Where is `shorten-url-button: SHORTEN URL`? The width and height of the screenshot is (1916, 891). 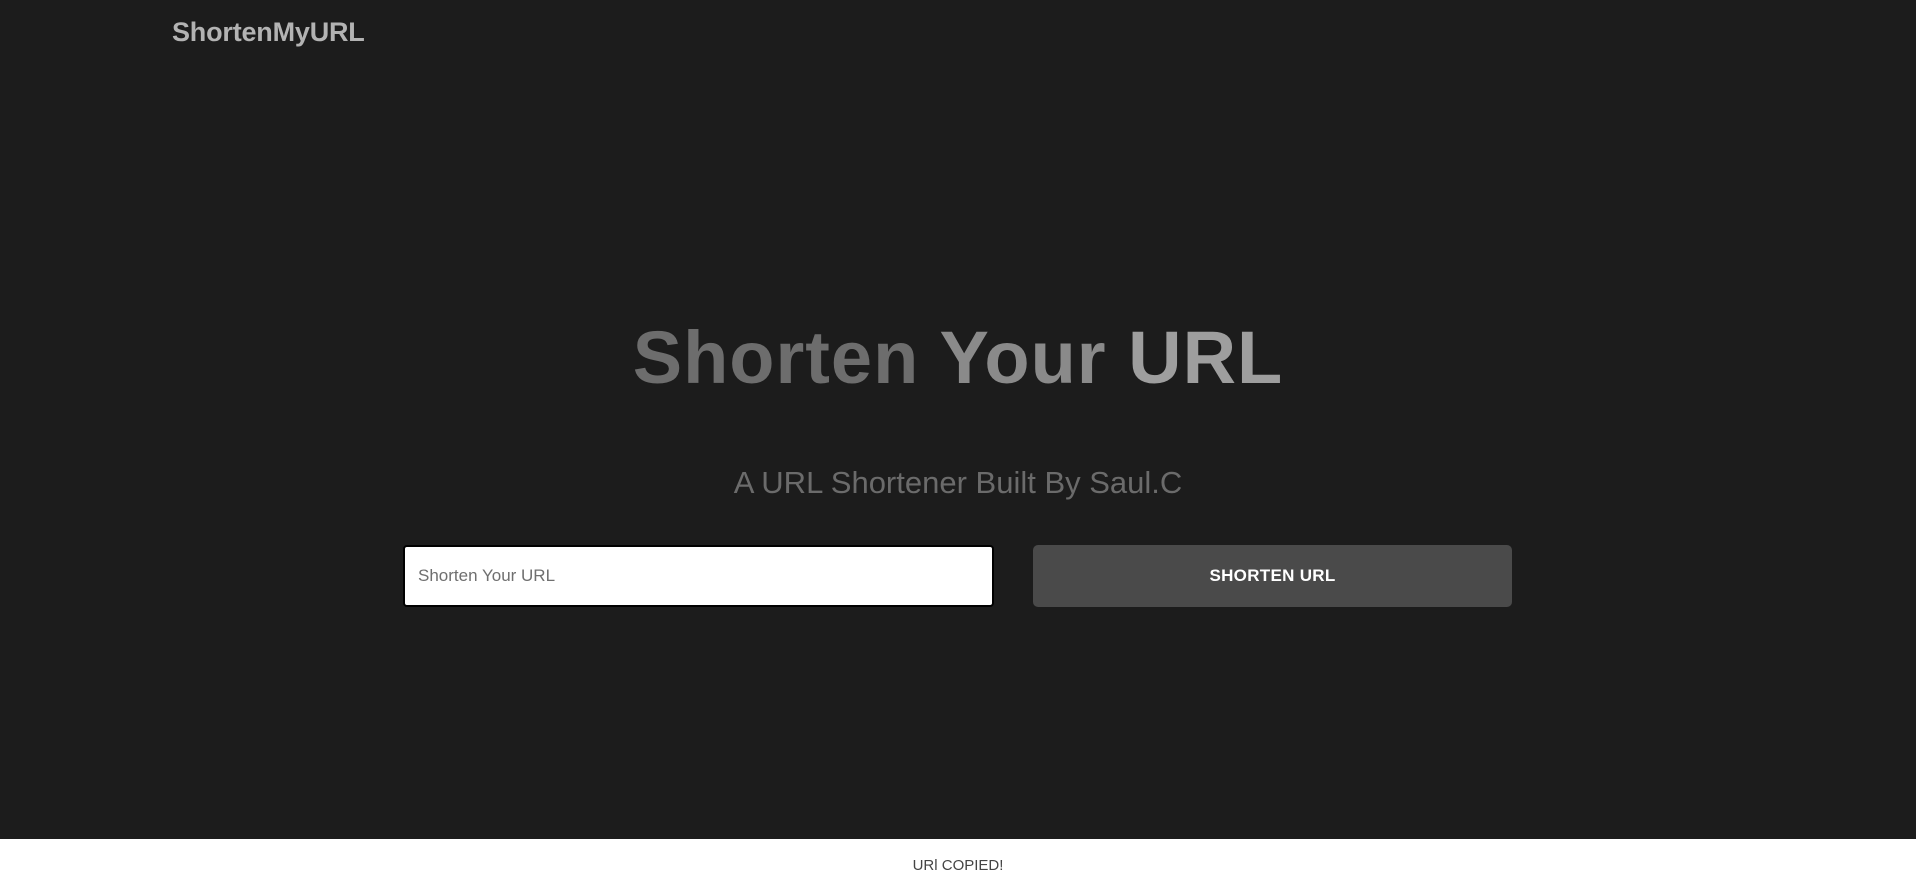 shorten-url-button: SHORTEN URL is located at coordinates (1272, 576).